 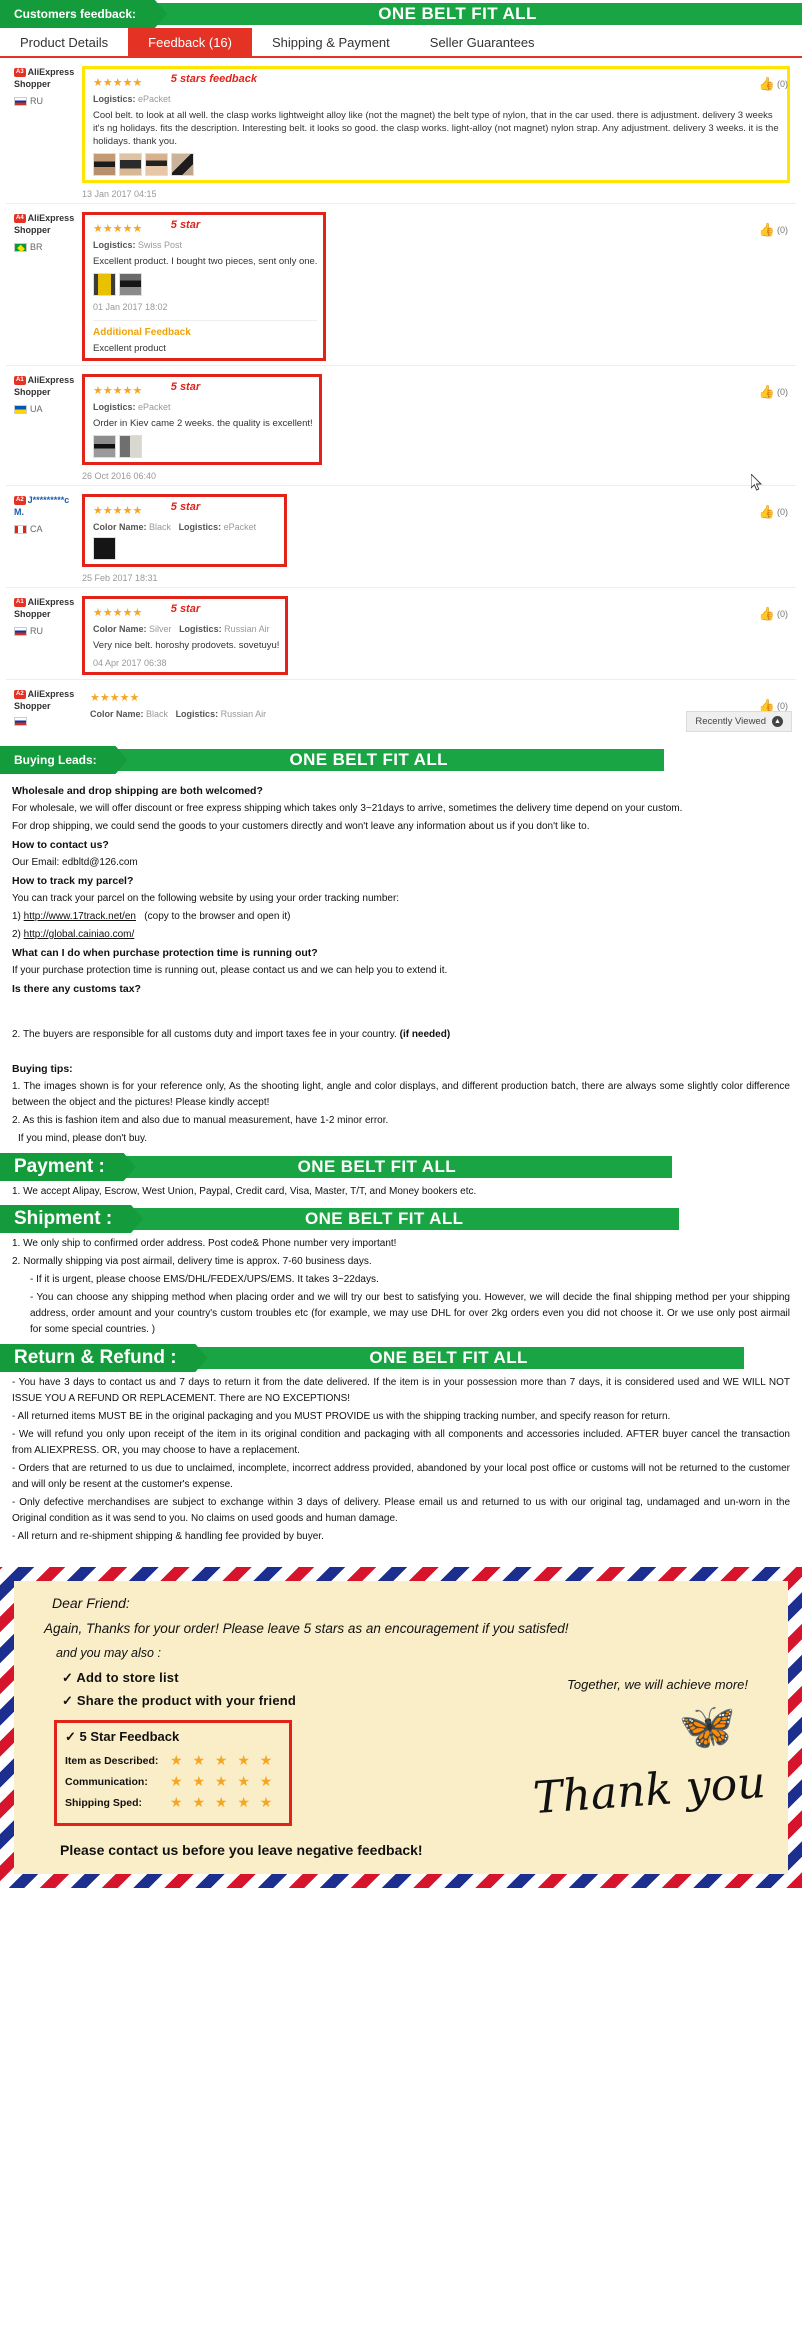 What do you see at coordinates (42, 1069) in the screenshot?
I see `buying-tips-heading: Buying tips:` at bounding box center [42, 1069].